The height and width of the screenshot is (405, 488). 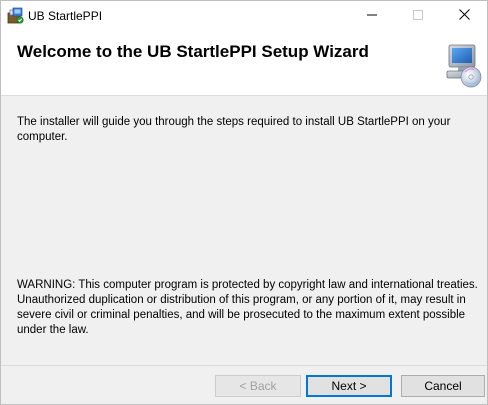 I want to click on computer-cd-icon, so click(x=462, y=65).